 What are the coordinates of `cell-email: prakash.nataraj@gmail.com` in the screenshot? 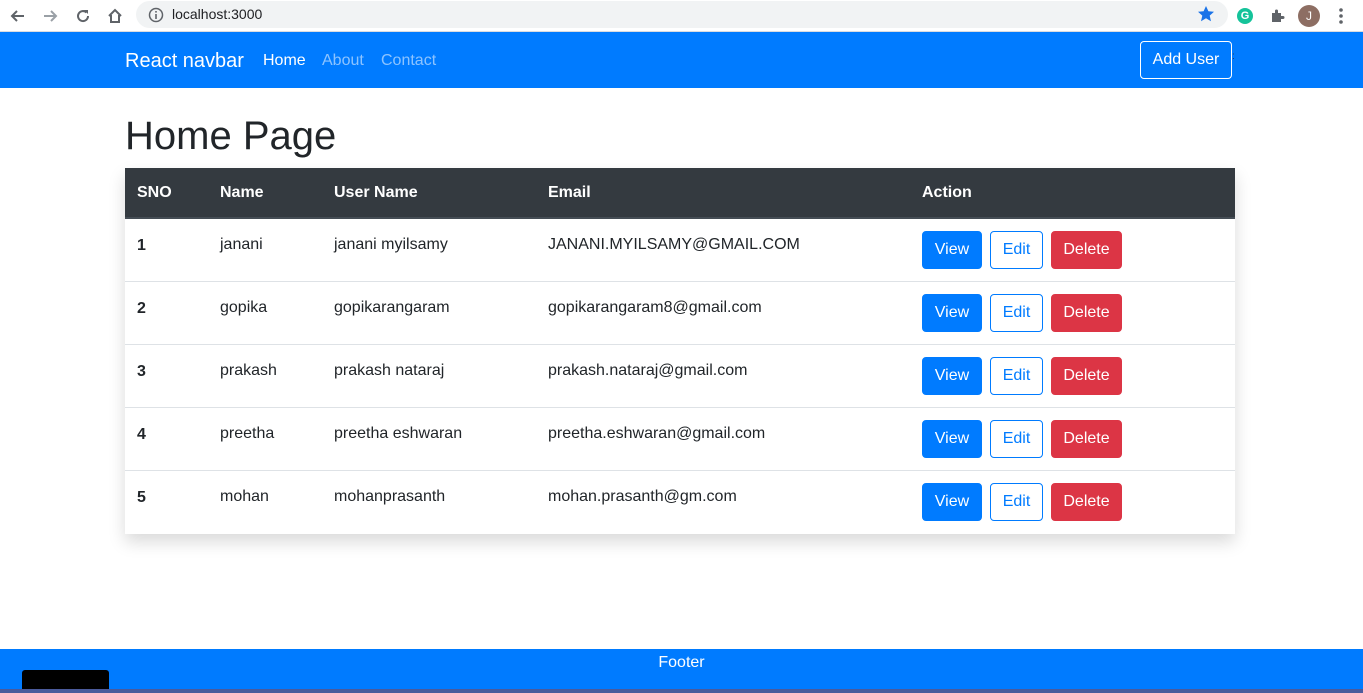 It's located at (648, 370).